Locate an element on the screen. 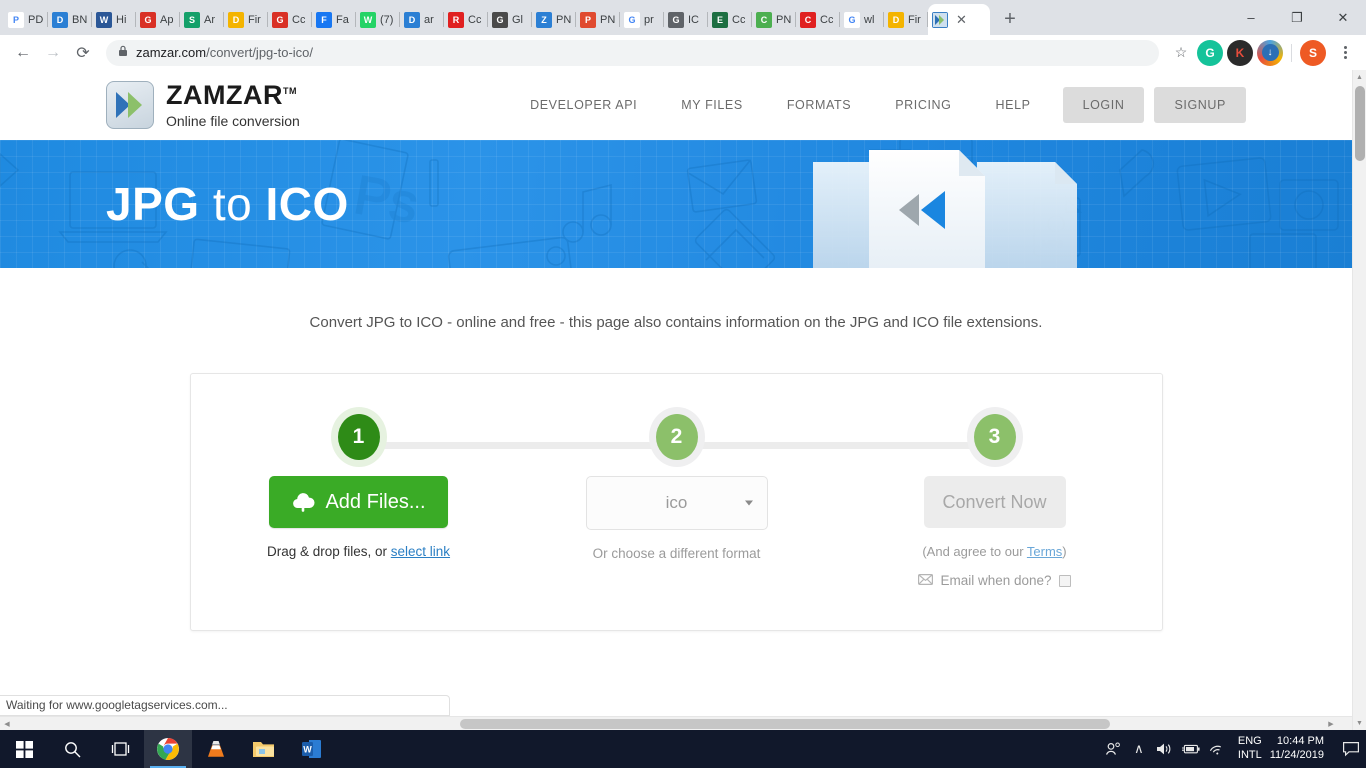 The image size is (1366, 768). vlc-taskbar-icon is located at coordinates (216, 749).